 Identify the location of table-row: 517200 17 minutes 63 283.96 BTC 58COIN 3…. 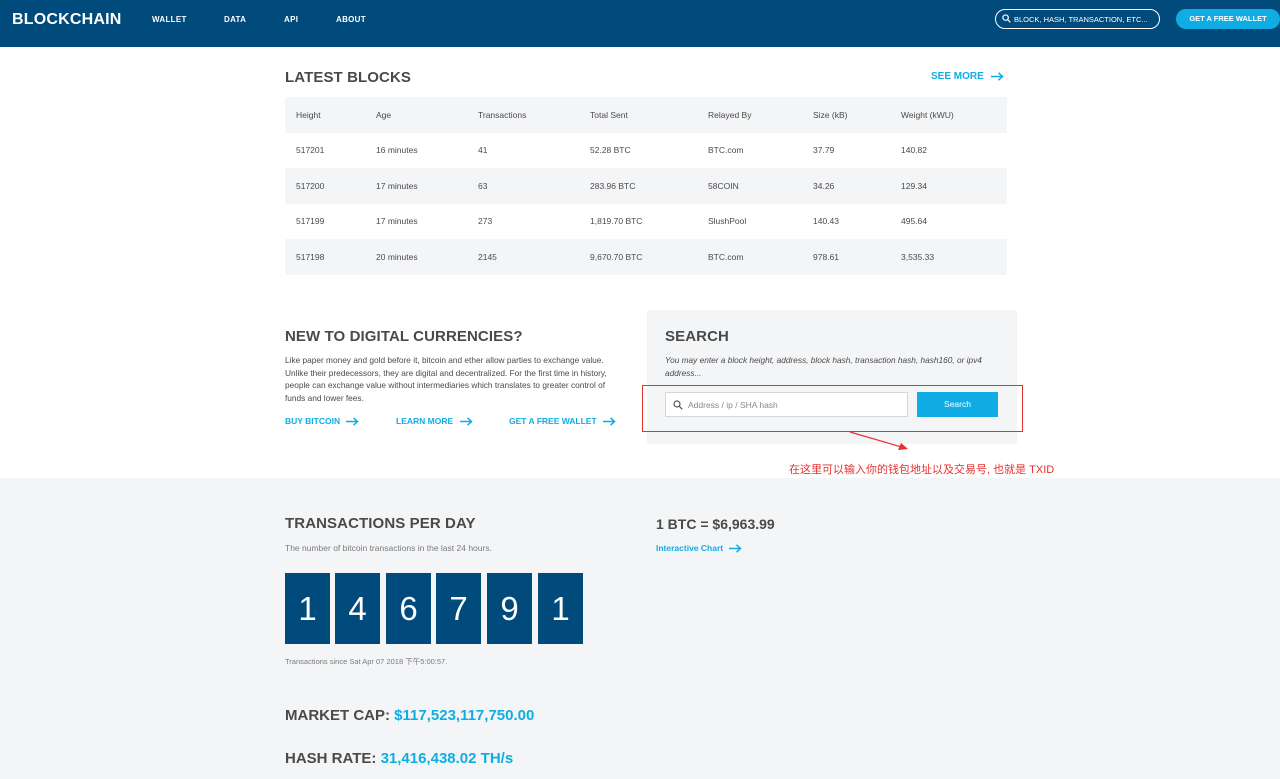
(646, 186).